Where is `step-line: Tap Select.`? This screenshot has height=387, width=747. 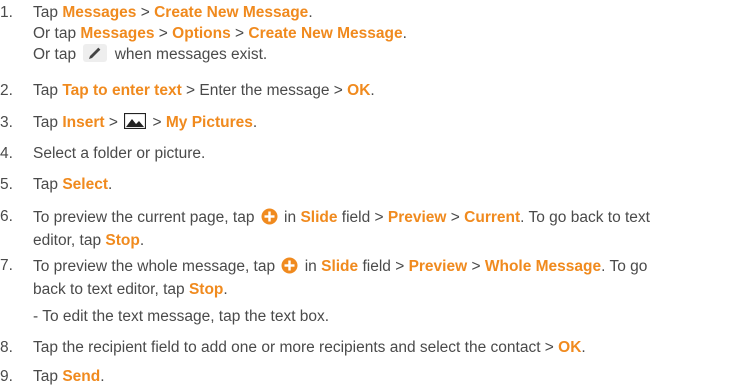 step-line: Tap Select. is located at coordinates (388, 184).